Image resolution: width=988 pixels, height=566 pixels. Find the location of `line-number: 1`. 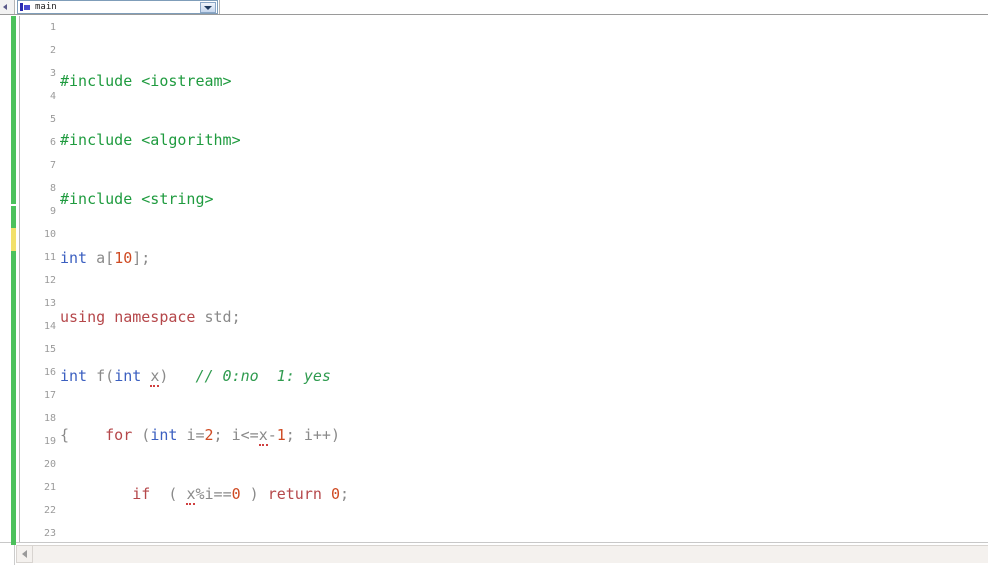

line-number: 1 is located at coordinates (52, 27).